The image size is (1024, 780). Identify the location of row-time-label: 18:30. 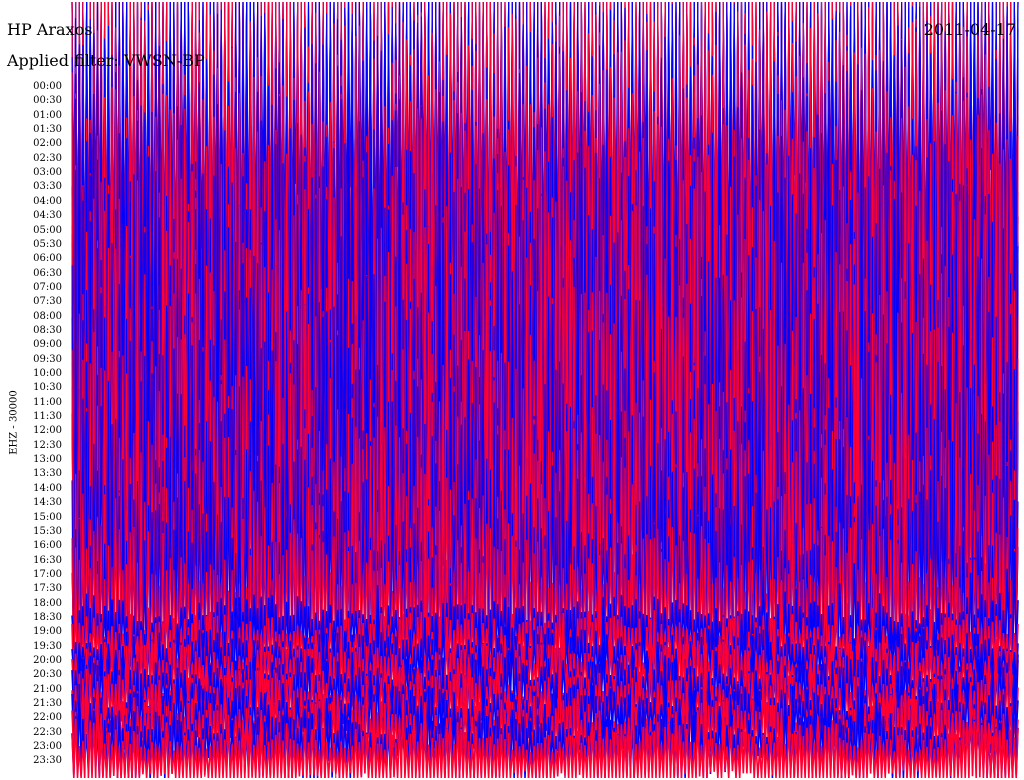
(47, 617).